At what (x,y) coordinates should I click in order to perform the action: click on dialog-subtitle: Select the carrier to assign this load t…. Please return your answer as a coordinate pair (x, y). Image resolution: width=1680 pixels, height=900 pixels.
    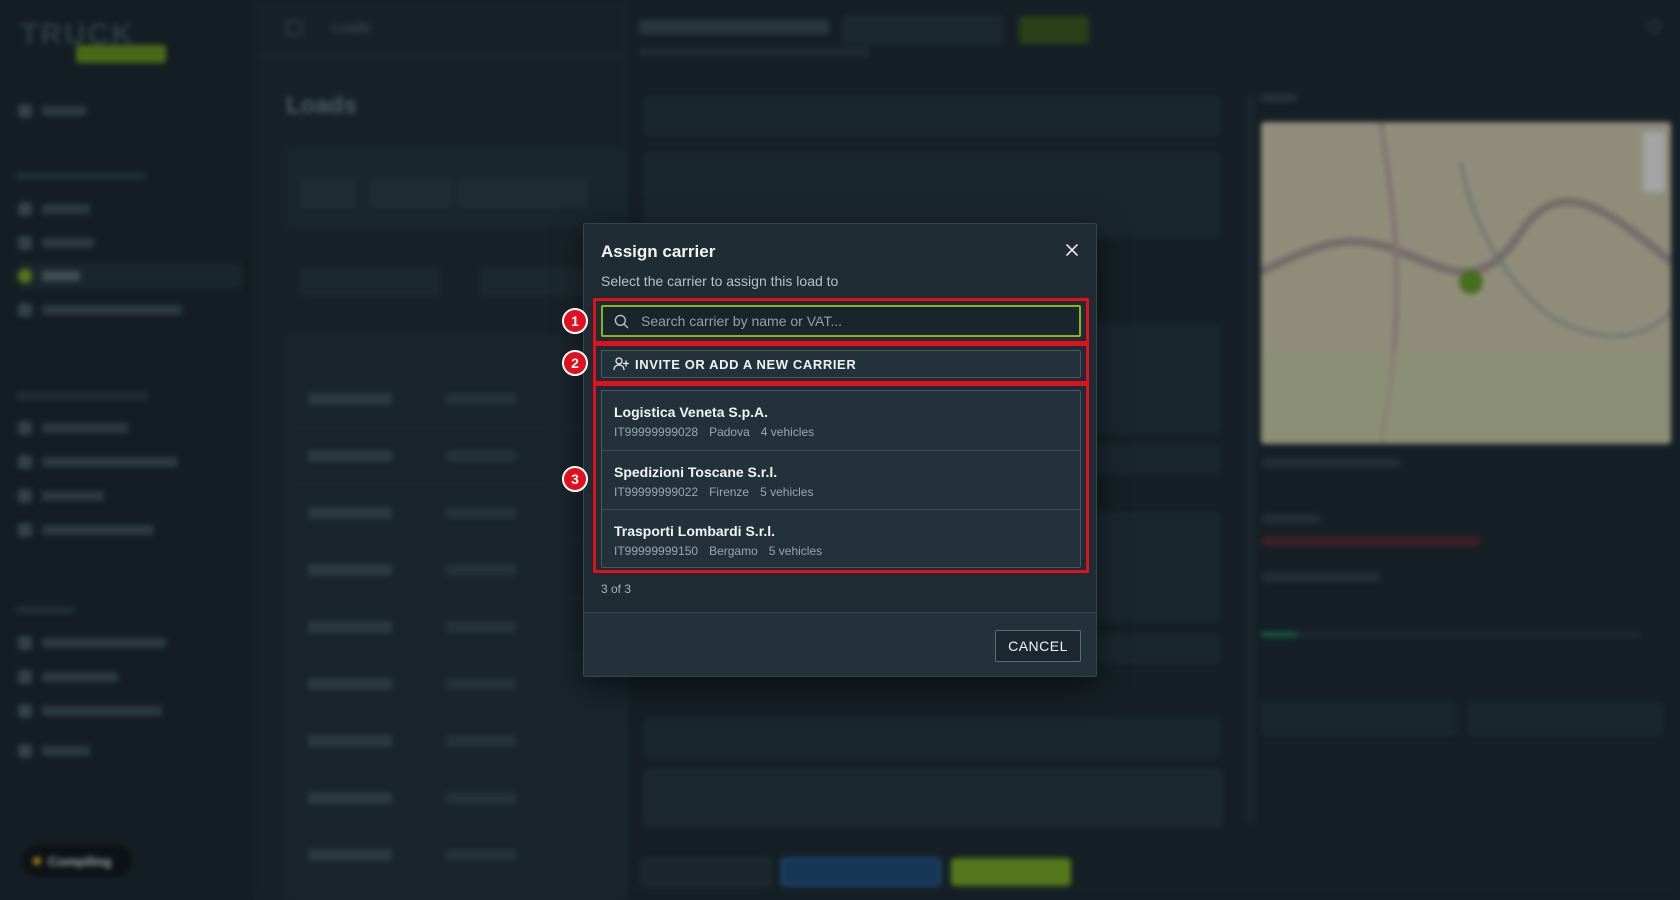
    Looking at the image, I should click on (720, 281).